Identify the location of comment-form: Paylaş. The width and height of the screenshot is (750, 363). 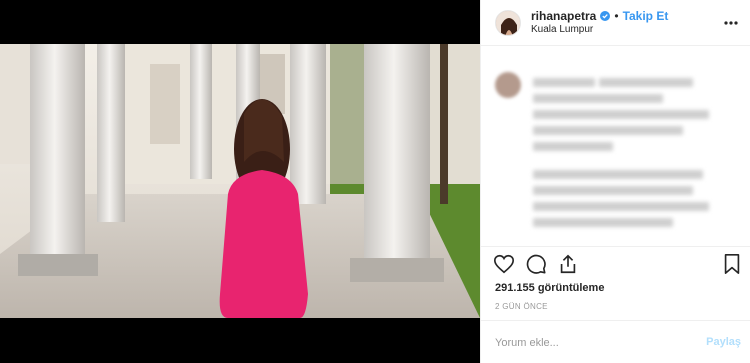
(615, 341).